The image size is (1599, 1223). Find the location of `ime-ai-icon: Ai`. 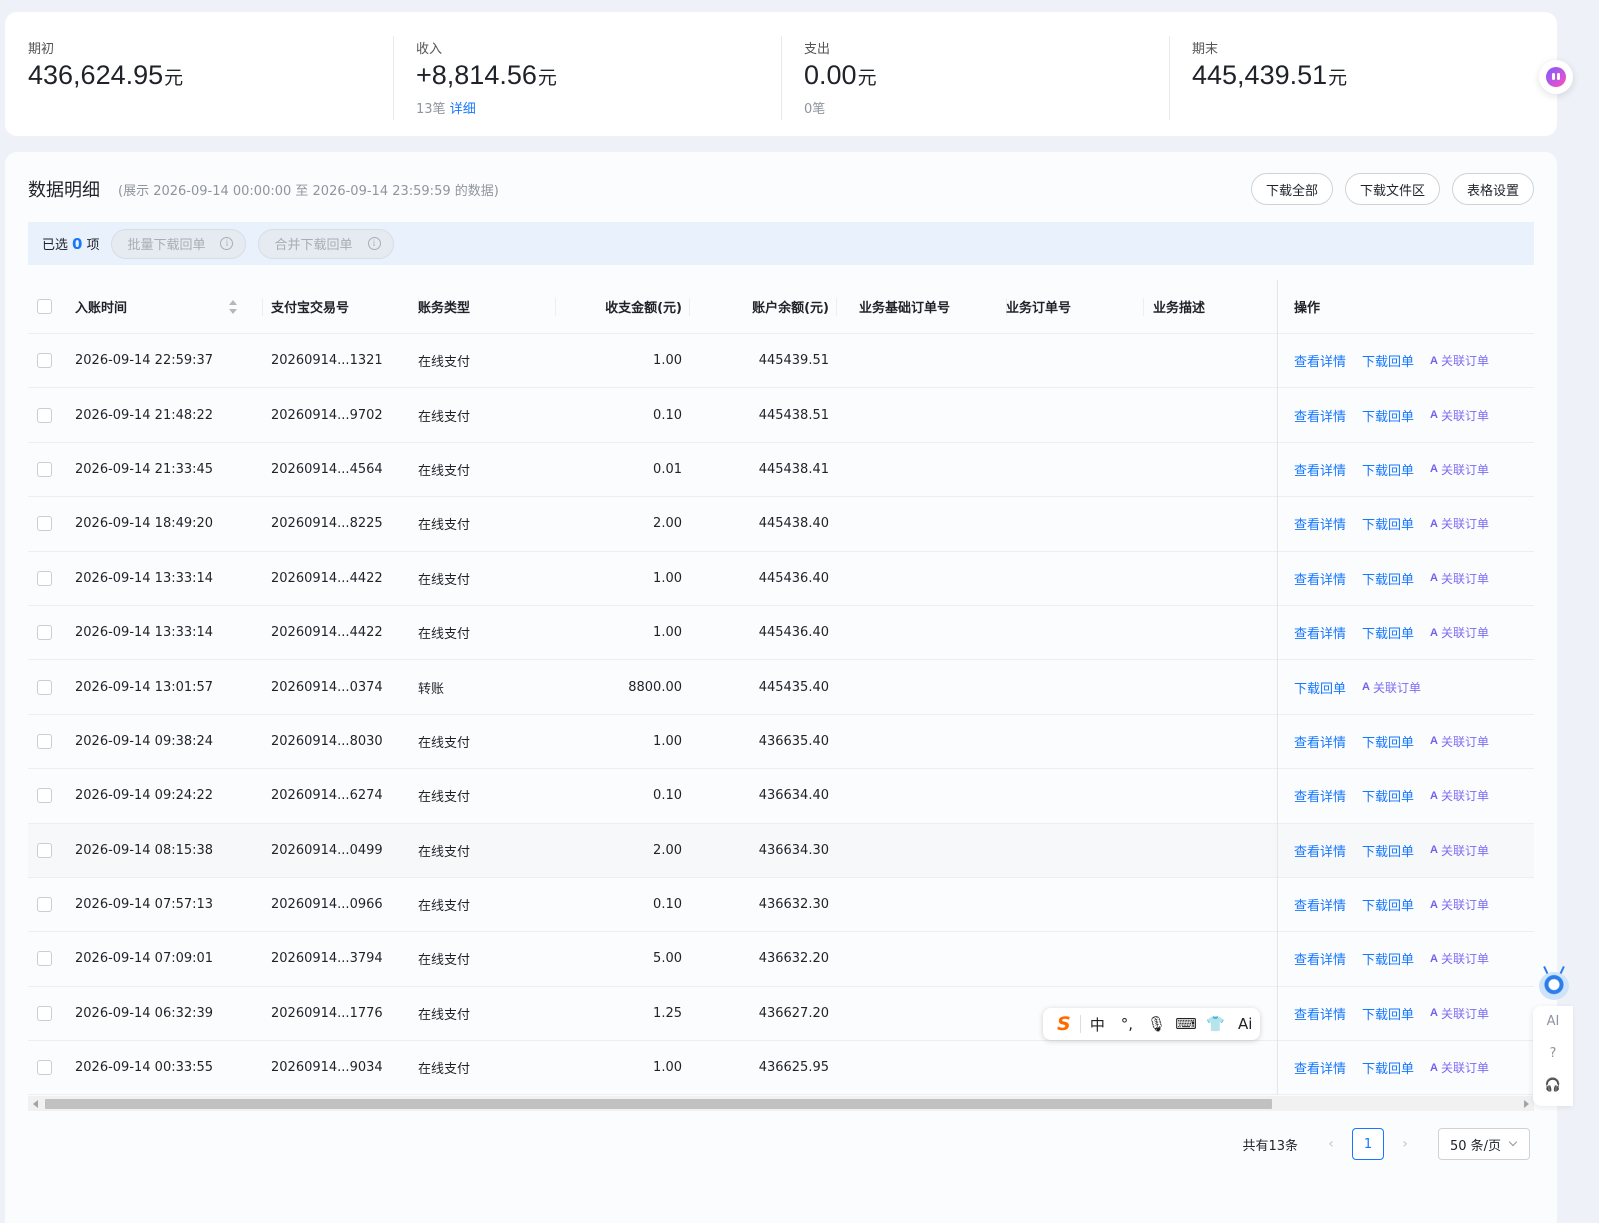

ime-ai-icon: Ai is located at coordinates (1245, 1024).